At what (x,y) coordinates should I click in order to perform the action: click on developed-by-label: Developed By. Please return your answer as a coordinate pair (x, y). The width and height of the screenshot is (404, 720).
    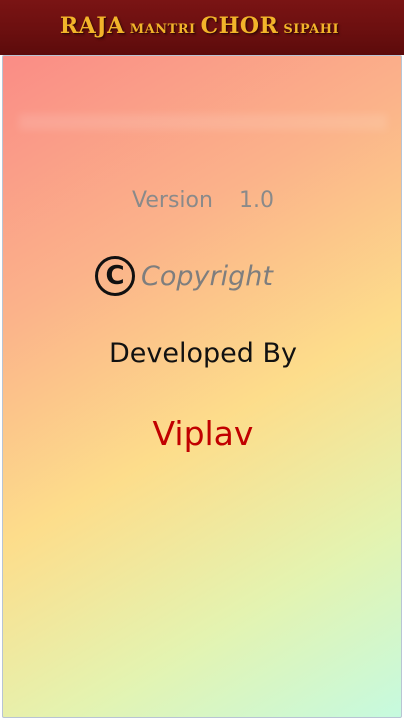
    Looking at the image, I should click on (203, 353).